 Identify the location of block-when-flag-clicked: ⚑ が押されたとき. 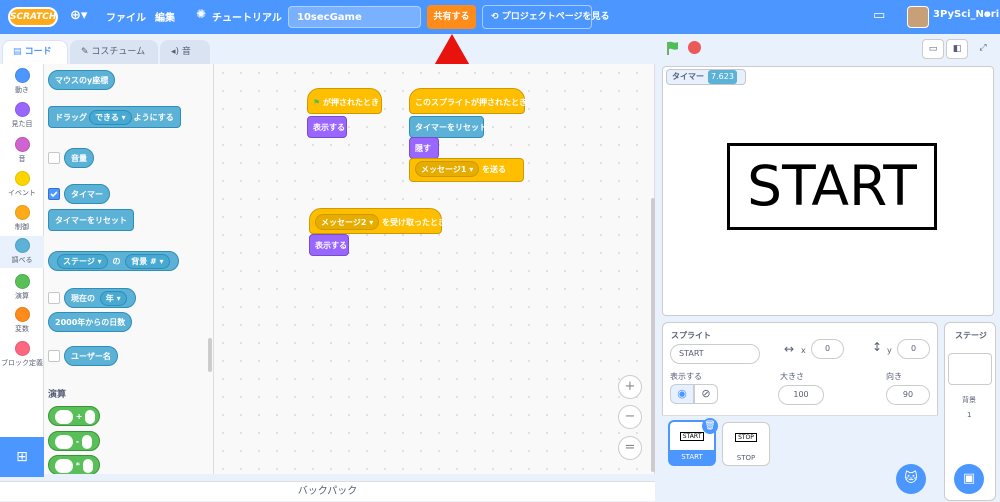
(344, 101).